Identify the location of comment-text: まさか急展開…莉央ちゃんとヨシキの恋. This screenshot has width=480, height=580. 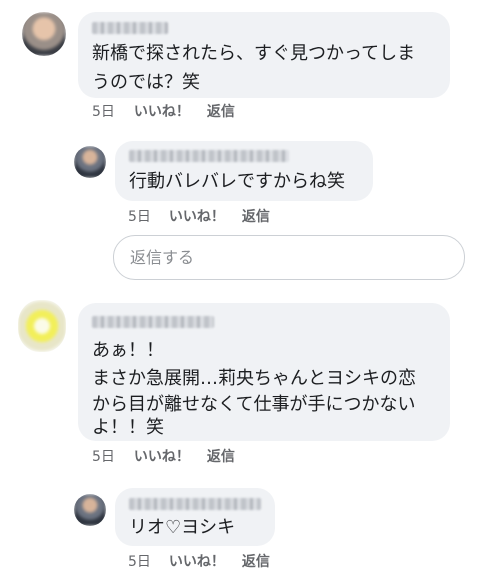
(254, 378).